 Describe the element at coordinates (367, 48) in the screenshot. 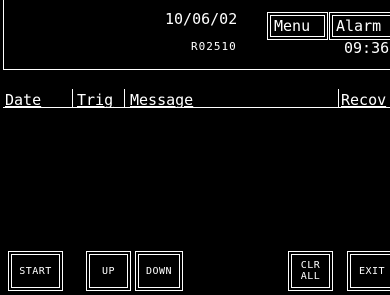

I see `current-time: 09:36` at that location.